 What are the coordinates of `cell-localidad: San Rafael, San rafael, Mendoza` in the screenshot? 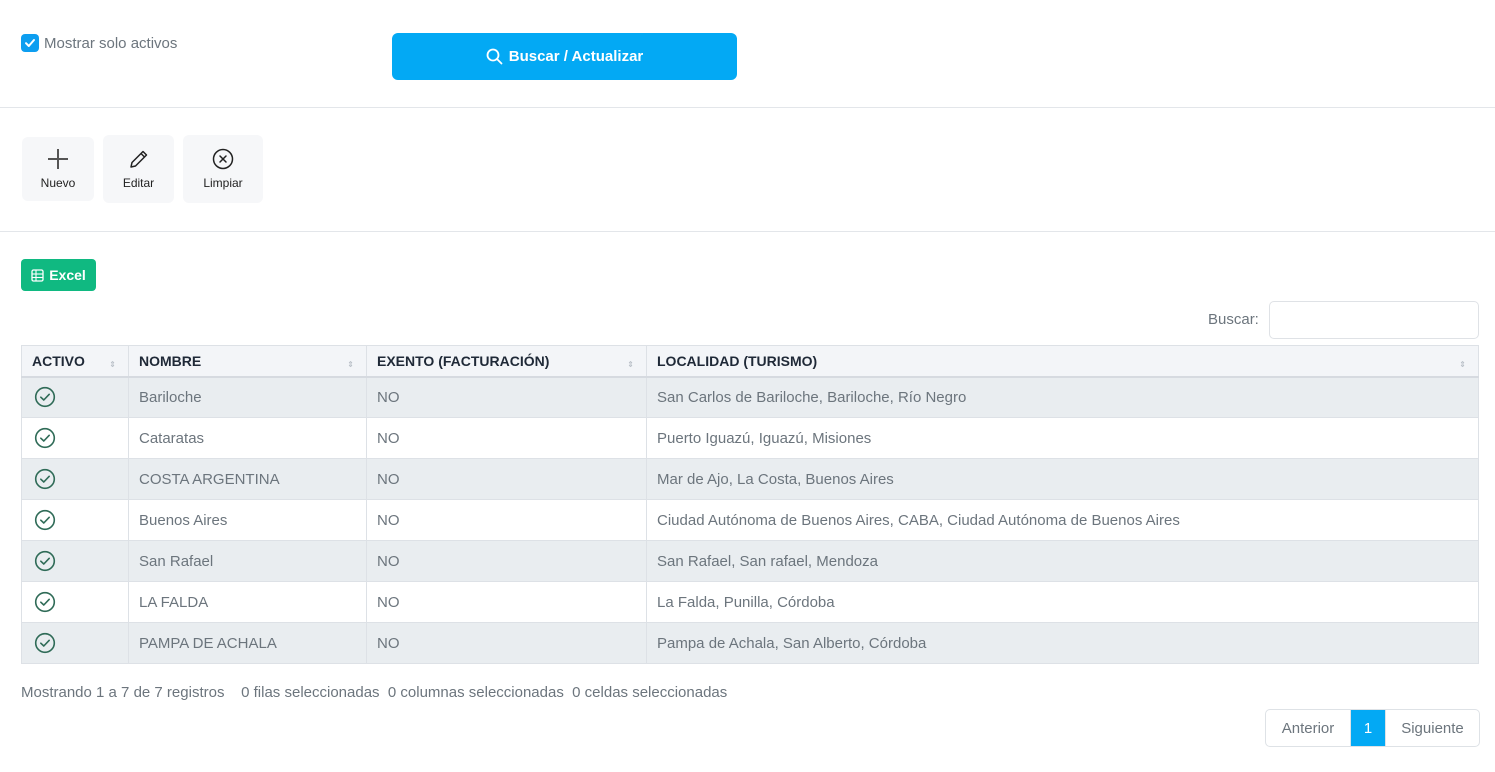 It's located at (1062, 561).